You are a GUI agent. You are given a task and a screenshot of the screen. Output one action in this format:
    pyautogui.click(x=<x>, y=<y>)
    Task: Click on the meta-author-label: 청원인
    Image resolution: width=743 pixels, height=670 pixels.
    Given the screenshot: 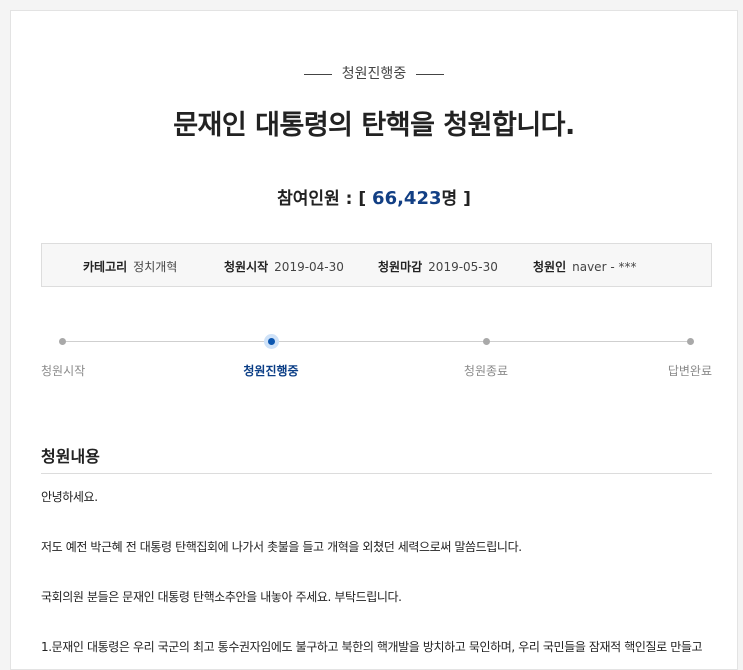 What is the action you would take?
    pyautogui.click(x=550, y=267)
    